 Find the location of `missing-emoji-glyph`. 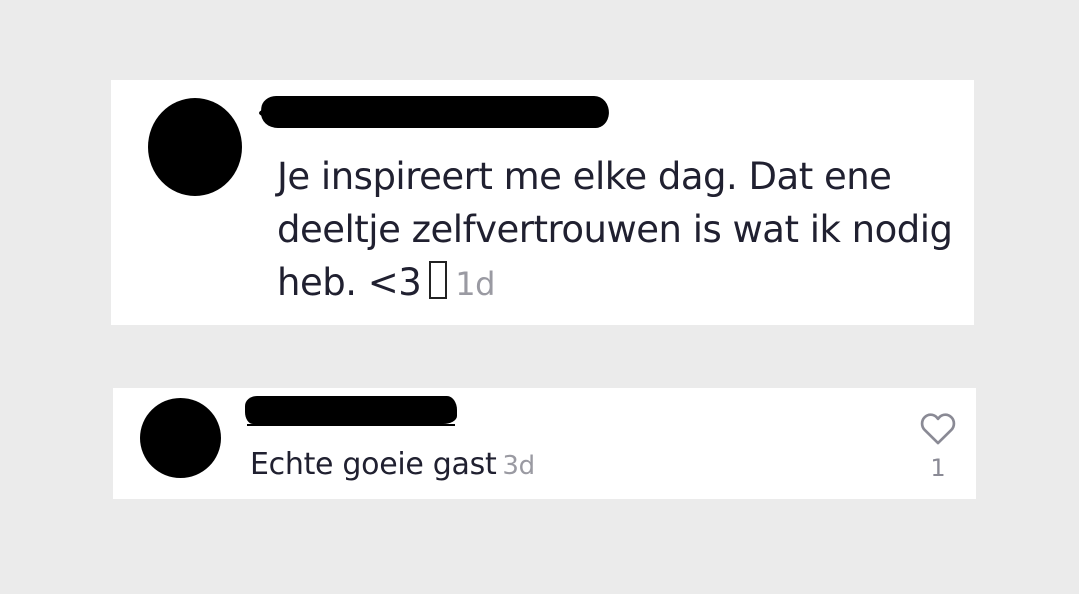

missing-emoji-glyph is located at coordinates (438, 280).